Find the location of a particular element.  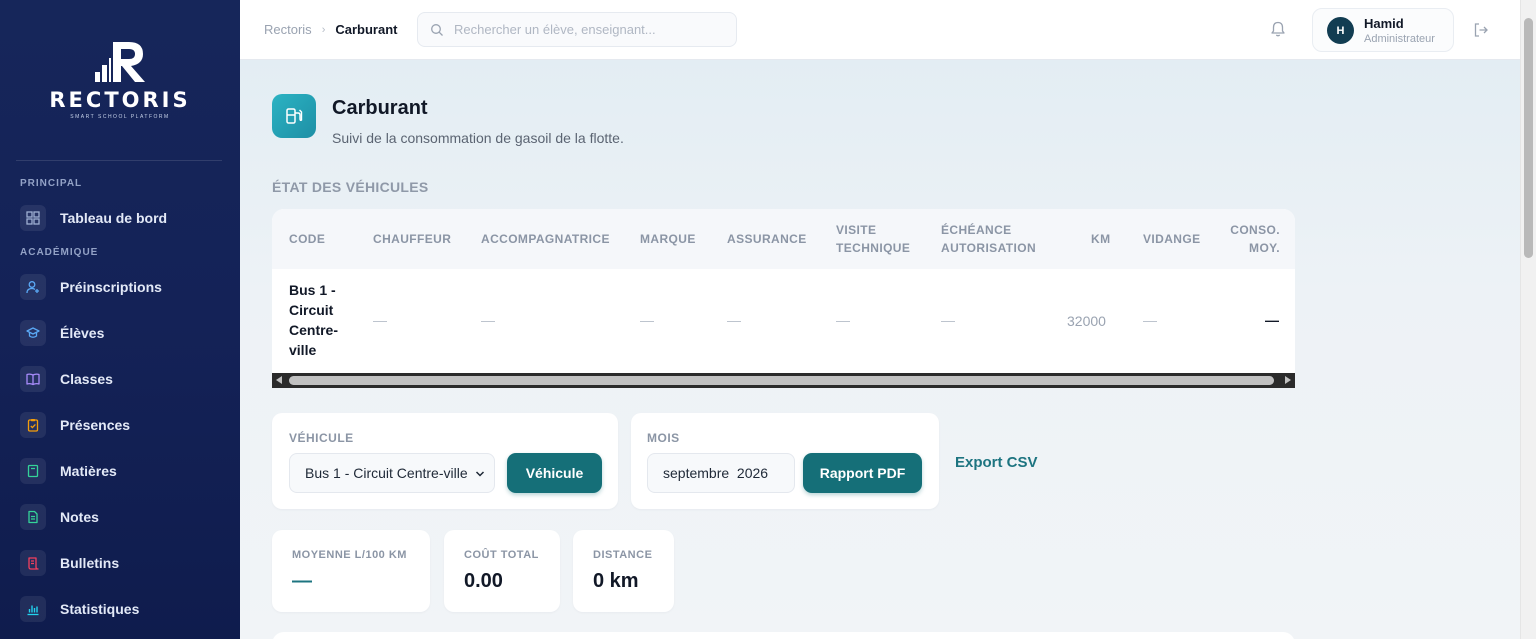

chevron-right-icon: › is located at coordinates (323, 29).